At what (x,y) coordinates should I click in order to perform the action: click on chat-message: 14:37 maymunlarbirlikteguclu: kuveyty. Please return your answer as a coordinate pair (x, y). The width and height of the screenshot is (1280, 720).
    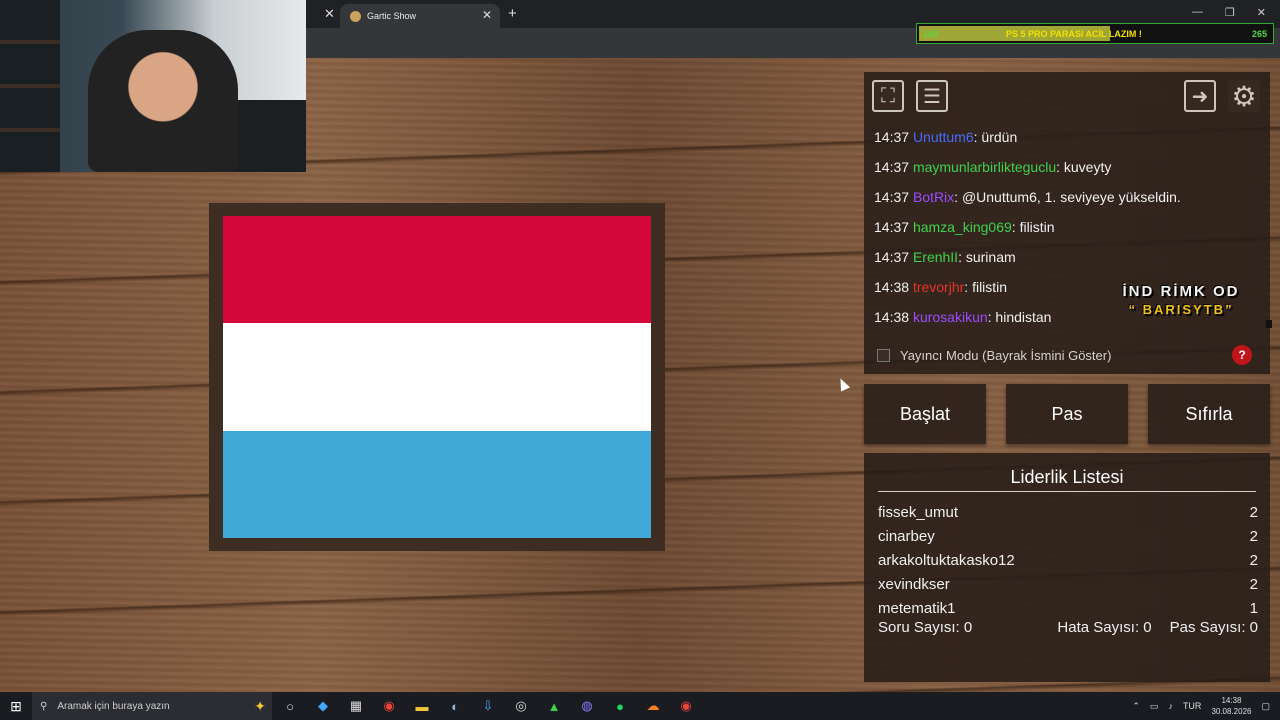
    Looking at the image, I should click on (1069, 173).